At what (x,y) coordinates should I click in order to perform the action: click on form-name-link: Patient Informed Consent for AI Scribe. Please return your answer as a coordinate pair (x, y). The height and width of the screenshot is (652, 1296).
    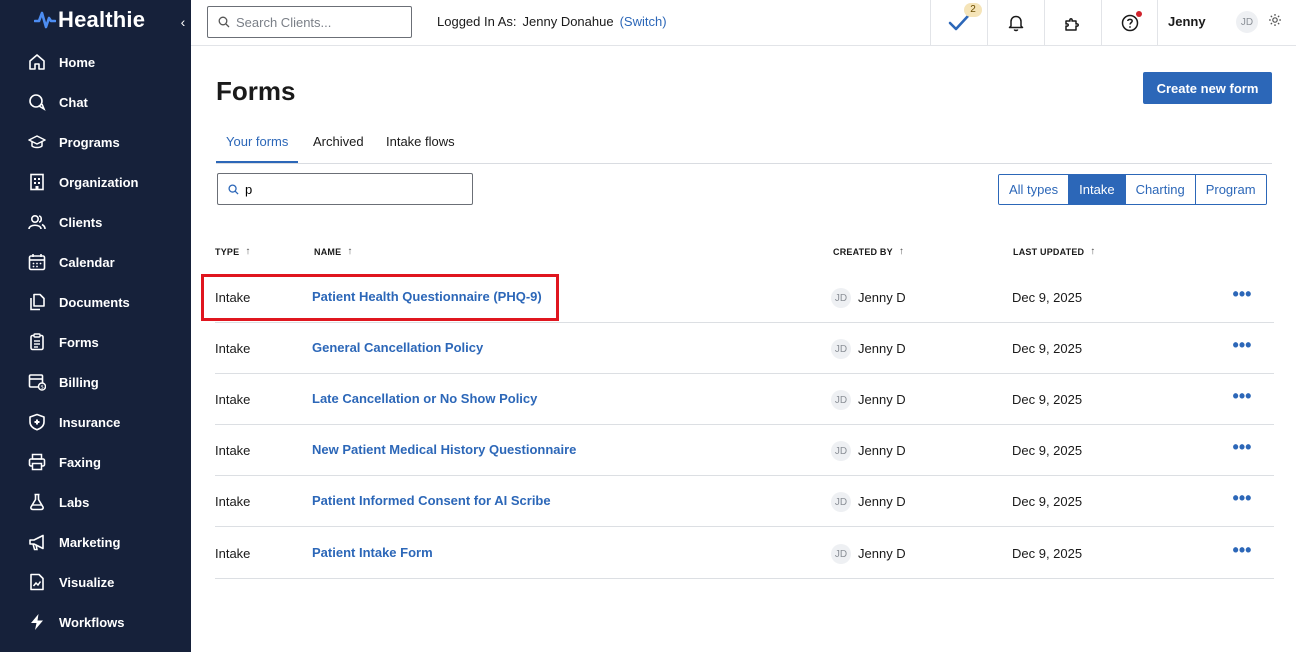
    Looking at the image, I should click on (431, 500).